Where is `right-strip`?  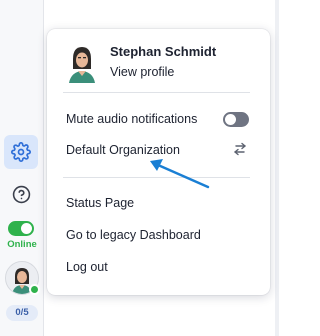
right-strip is located at coordinates (277, 168).